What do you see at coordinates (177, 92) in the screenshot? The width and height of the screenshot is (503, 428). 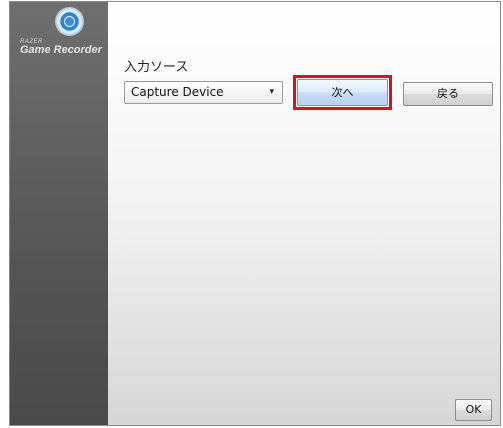 I see `input-source-selected-value: Capture Device` at bounding box center [177, 92].